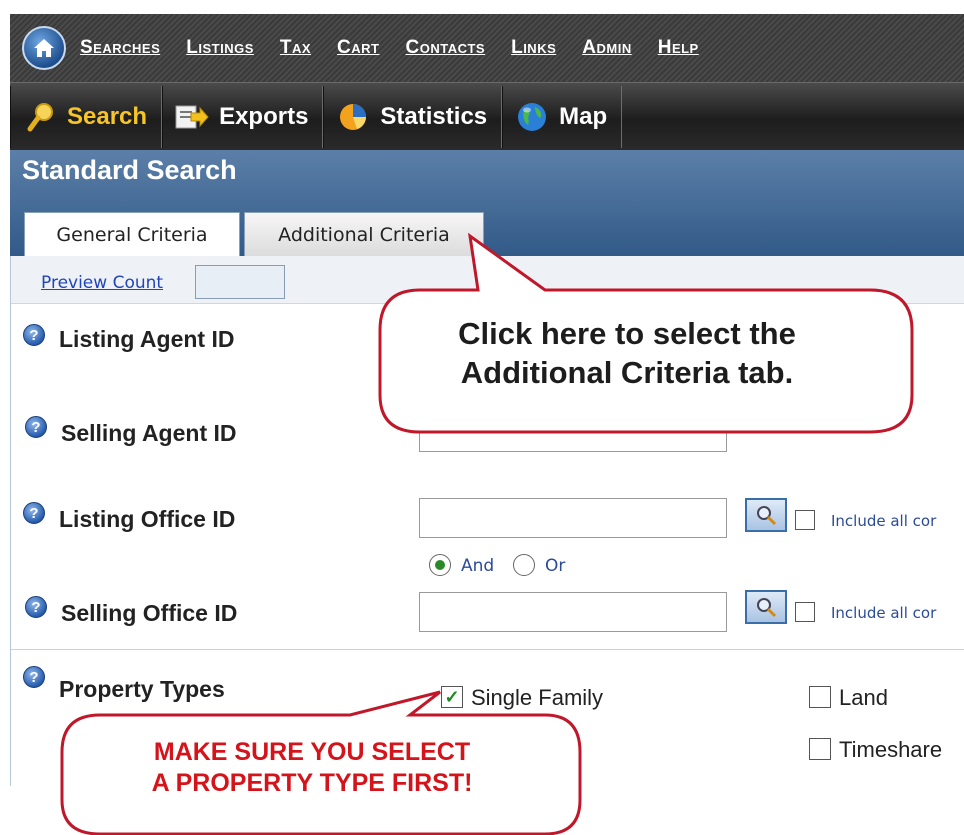 Image resolution: width=964 pixels, height=835 pixels. I want to click on tab-hint-line1: Click here to select the, so click(627, 333).